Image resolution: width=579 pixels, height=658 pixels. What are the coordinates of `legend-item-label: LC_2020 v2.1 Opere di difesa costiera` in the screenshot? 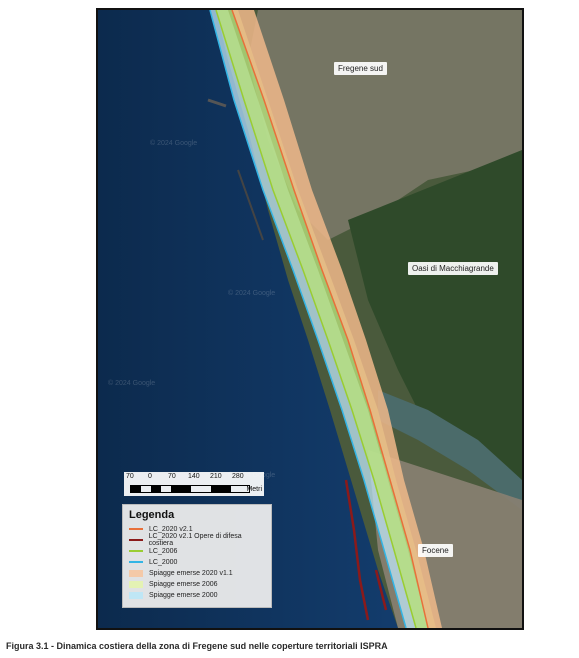 It's located at (195, 540).